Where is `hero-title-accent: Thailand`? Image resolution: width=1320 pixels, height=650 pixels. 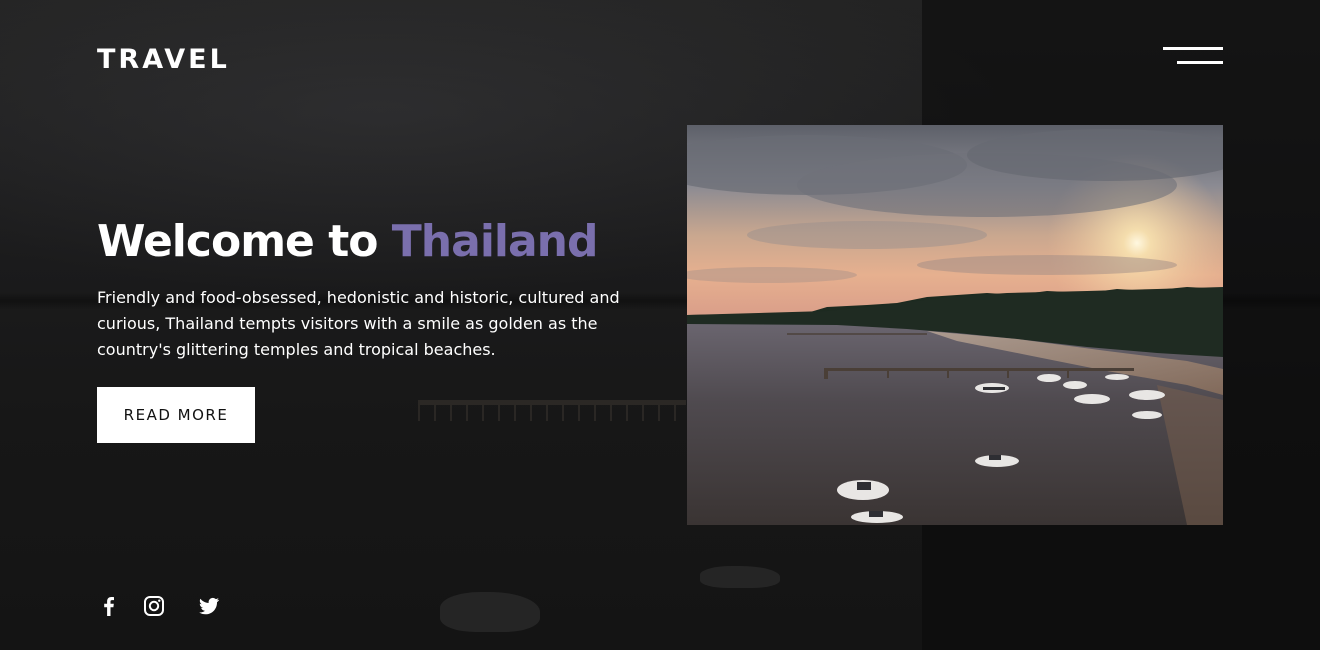 hero-title-accent: Thailand is located at coordinates (495, 241).